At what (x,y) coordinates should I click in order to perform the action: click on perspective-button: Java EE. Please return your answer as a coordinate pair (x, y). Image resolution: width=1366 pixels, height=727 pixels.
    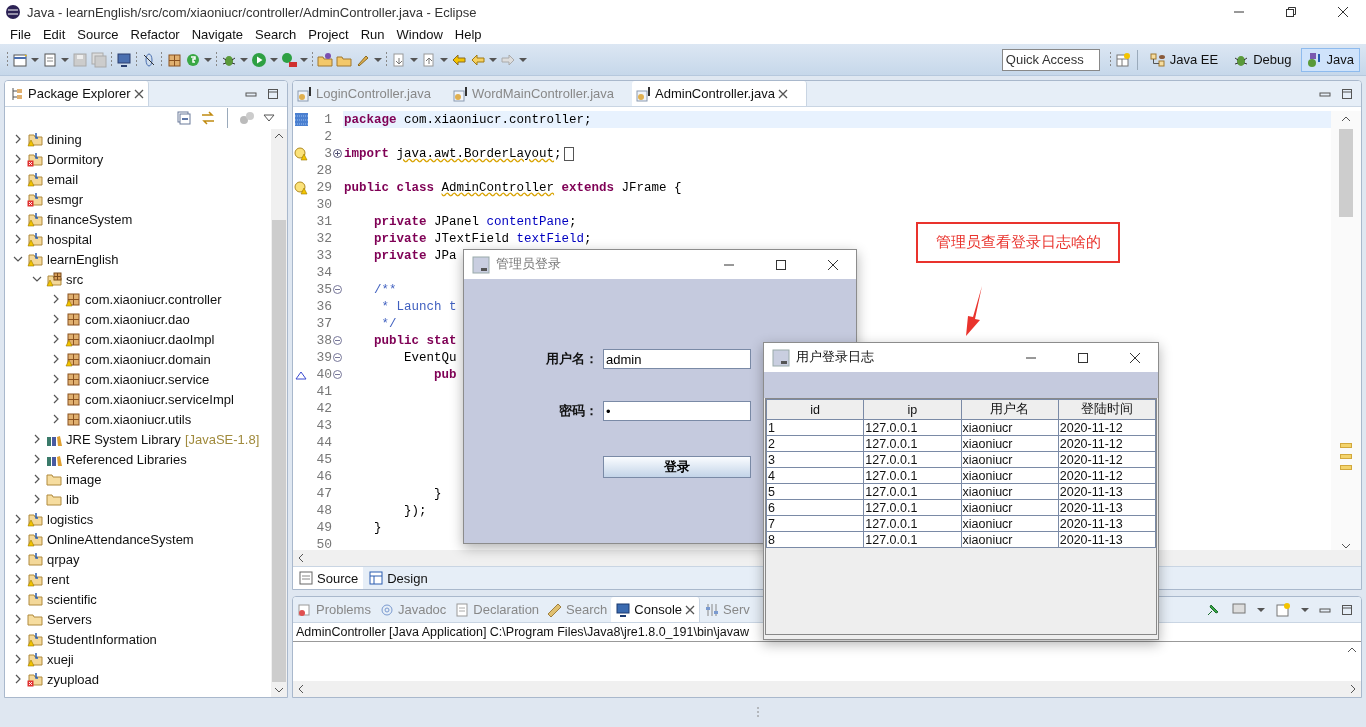
    Looking at the image, I should click on (1184, 59).